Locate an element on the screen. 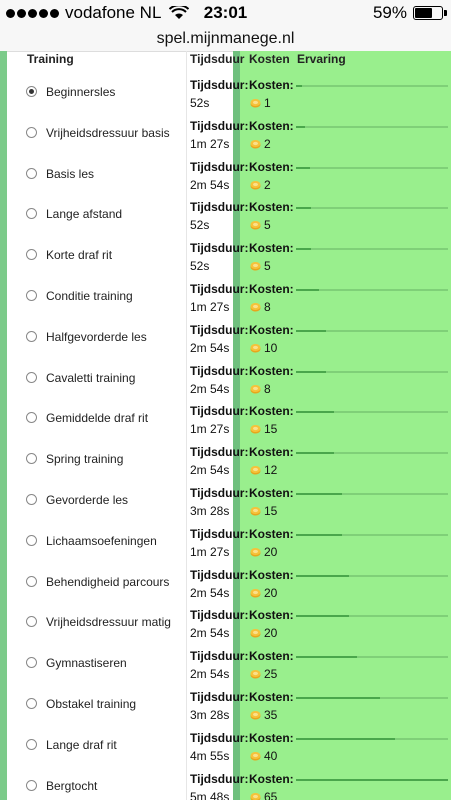  training-name: Lange draf rit is located at coordinates (81, 744).